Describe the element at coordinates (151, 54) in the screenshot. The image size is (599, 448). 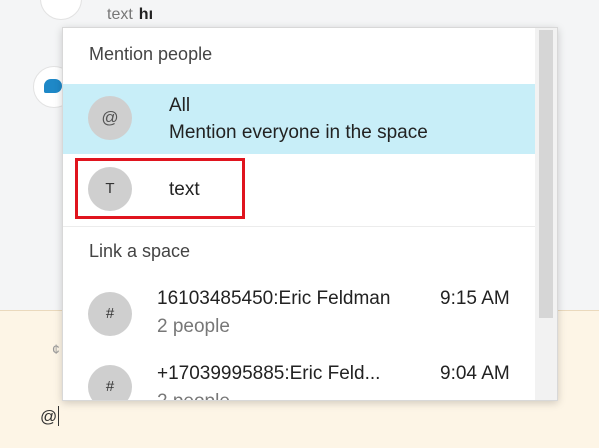
I see `mention-section-title: Mention people` at that location.